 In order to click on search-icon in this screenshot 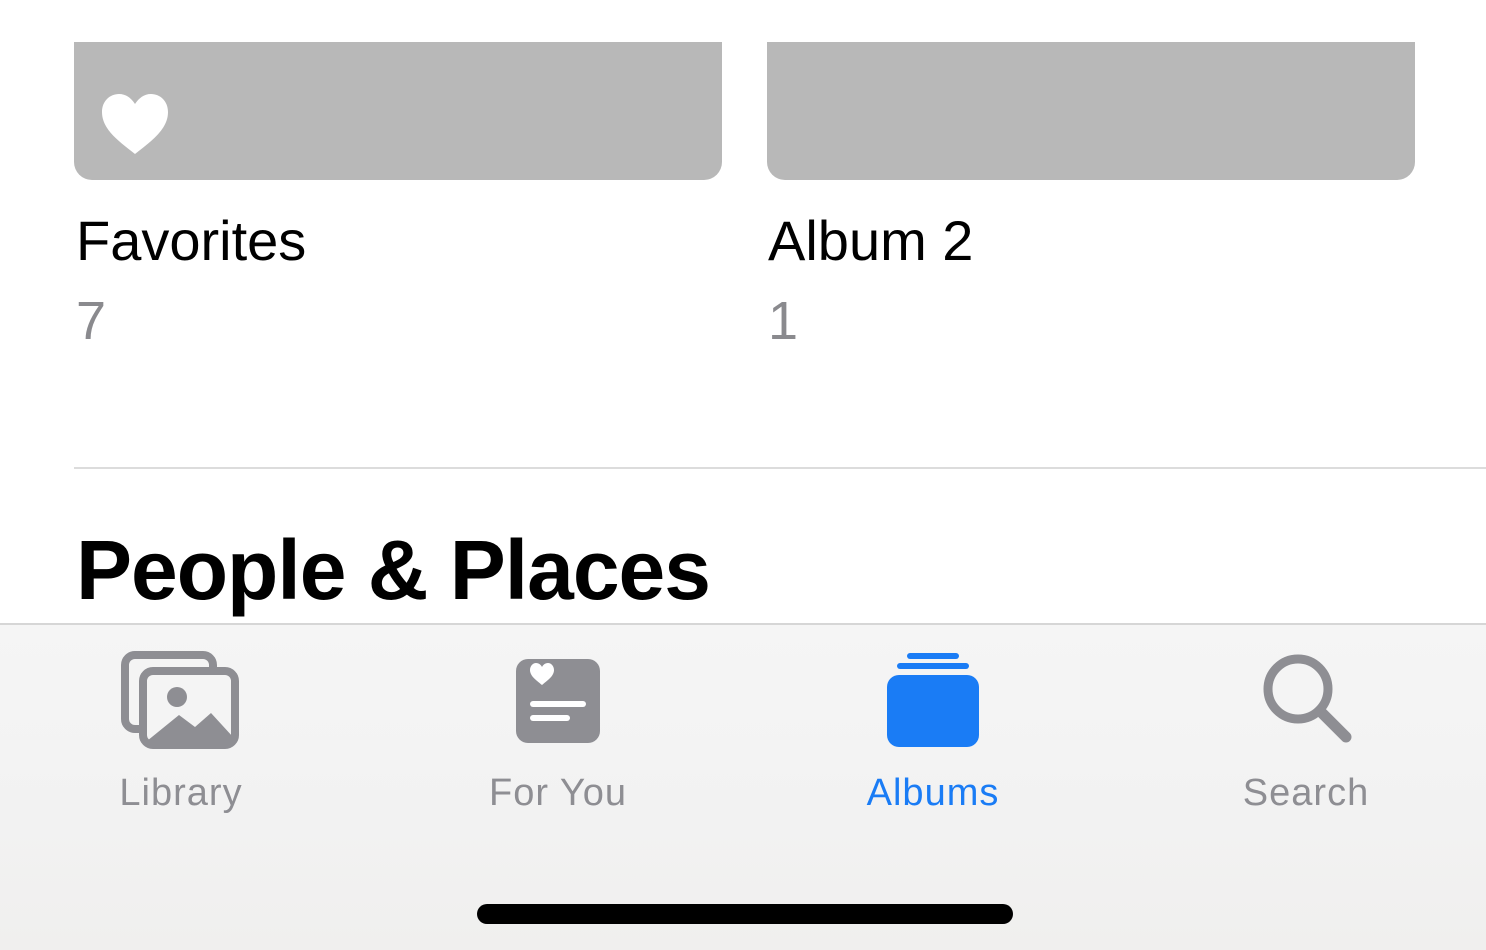, I will do `click(1307, 698)`.